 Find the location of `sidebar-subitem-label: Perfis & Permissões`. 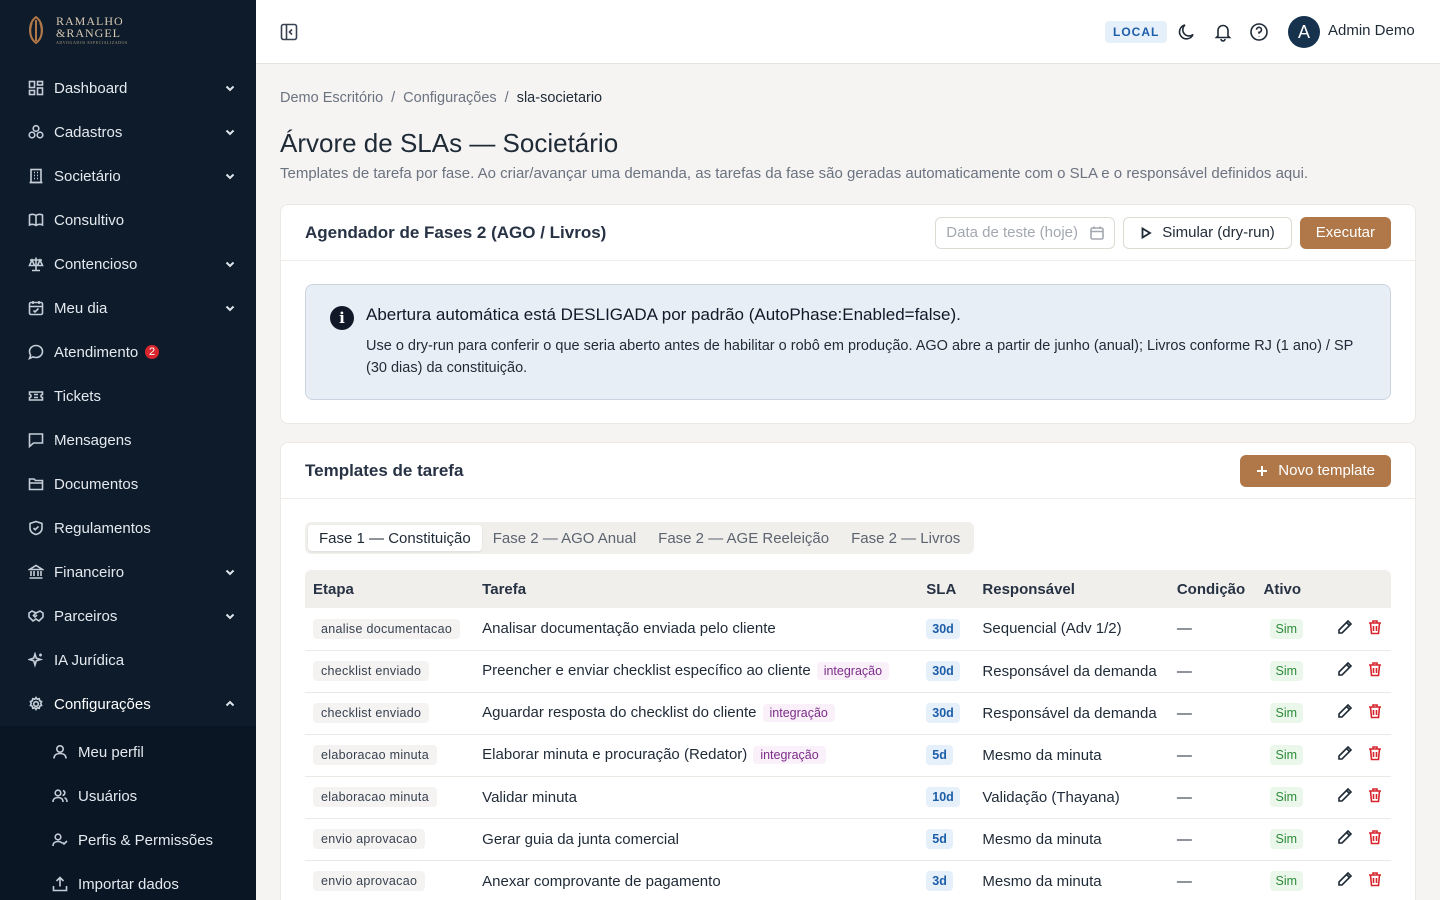

sidebar-subitem-label: Perfis & Permissões is located at coordinates (146, 840).